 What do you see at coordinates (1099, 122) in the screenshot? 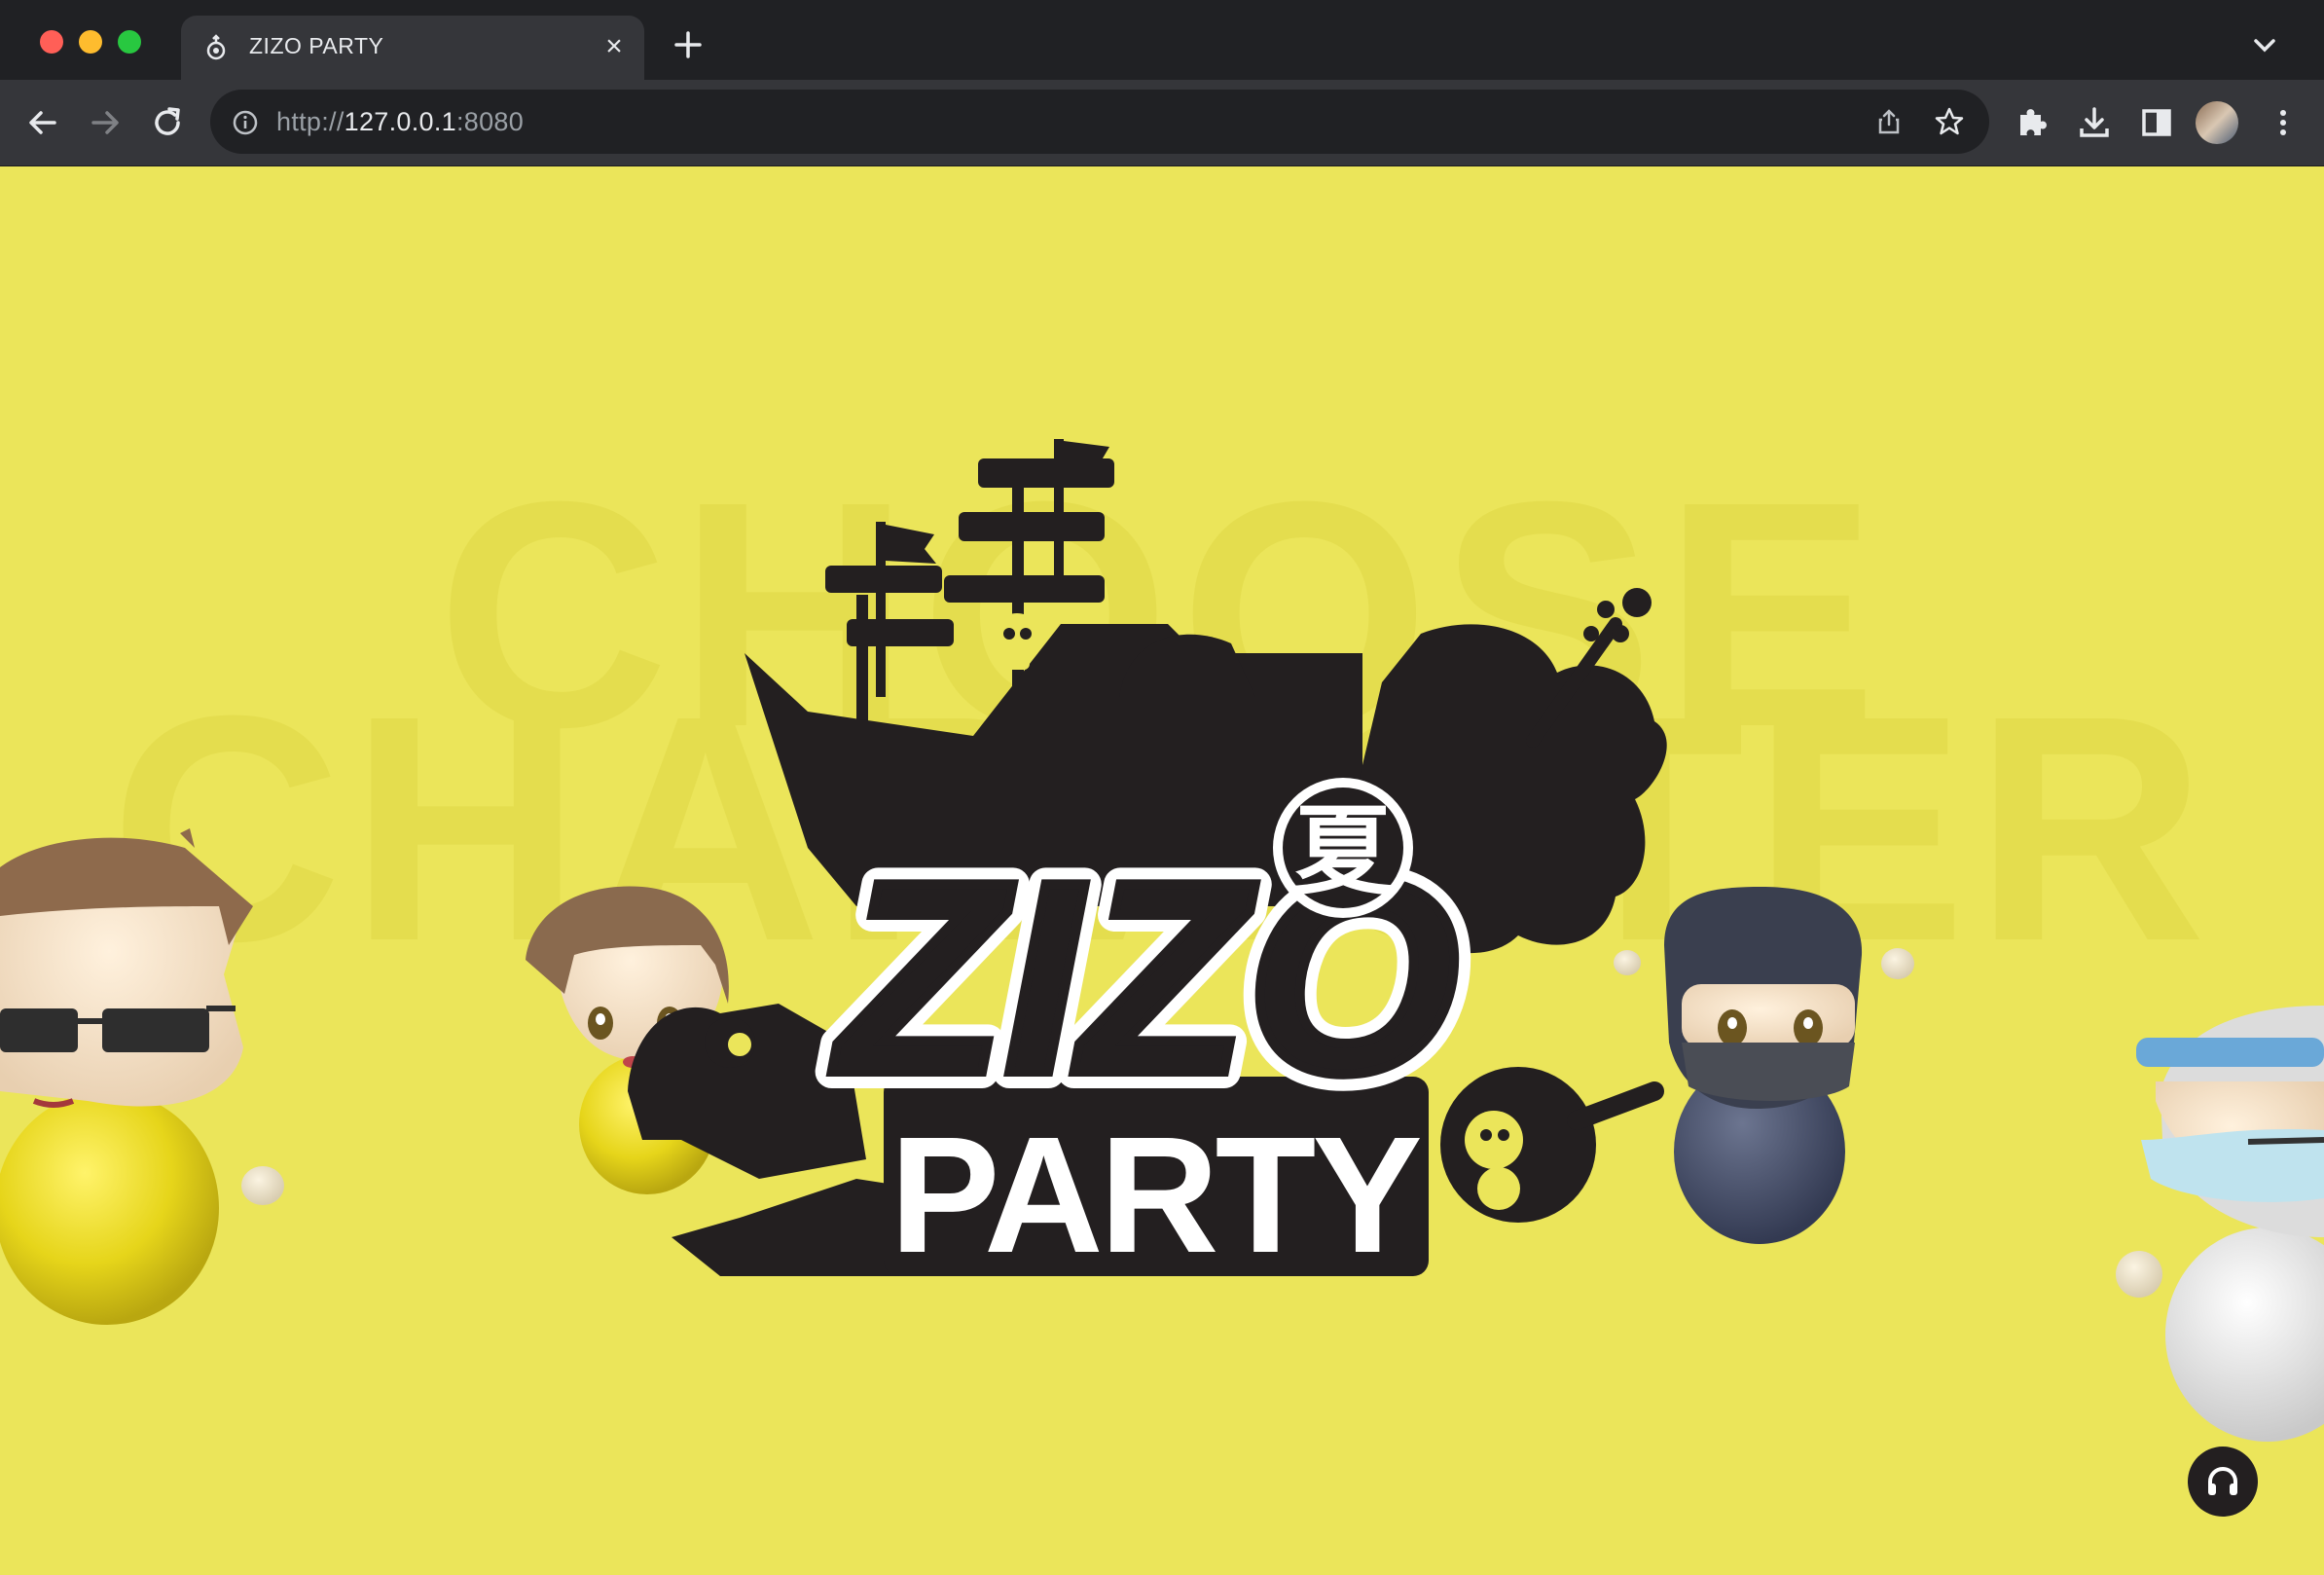
I see `address-bar: http://127.0.0.1:8080` at bounding box center [1099, 122].